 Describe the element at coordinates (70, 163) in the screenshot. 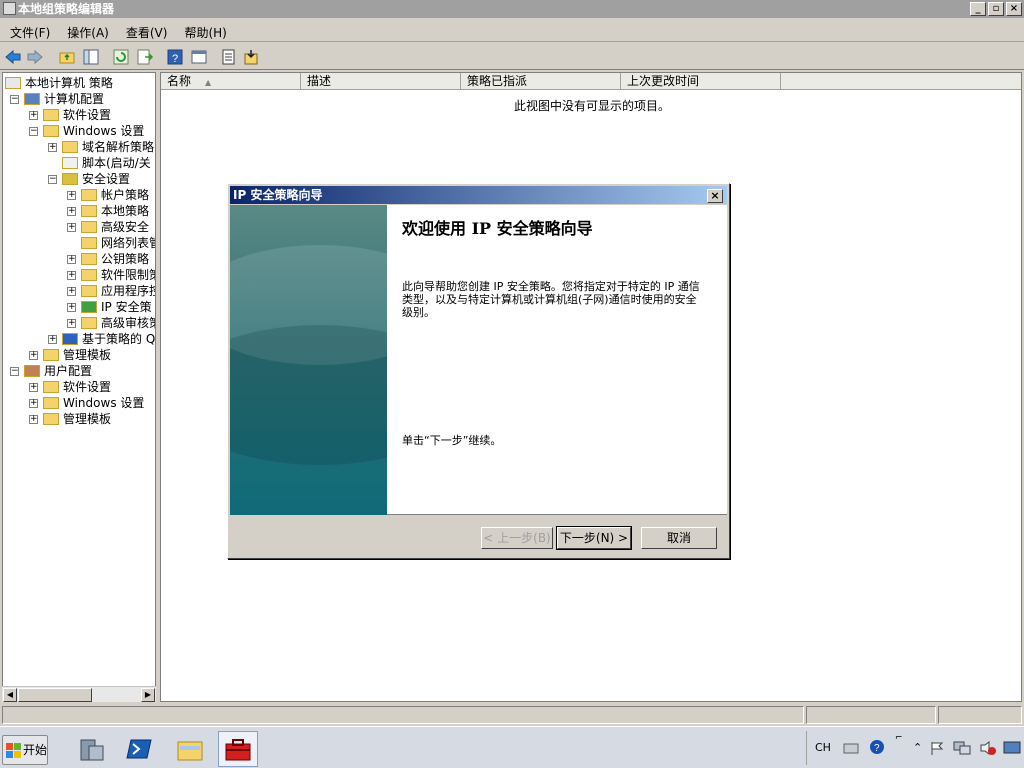

I see `script-icon` at that location.